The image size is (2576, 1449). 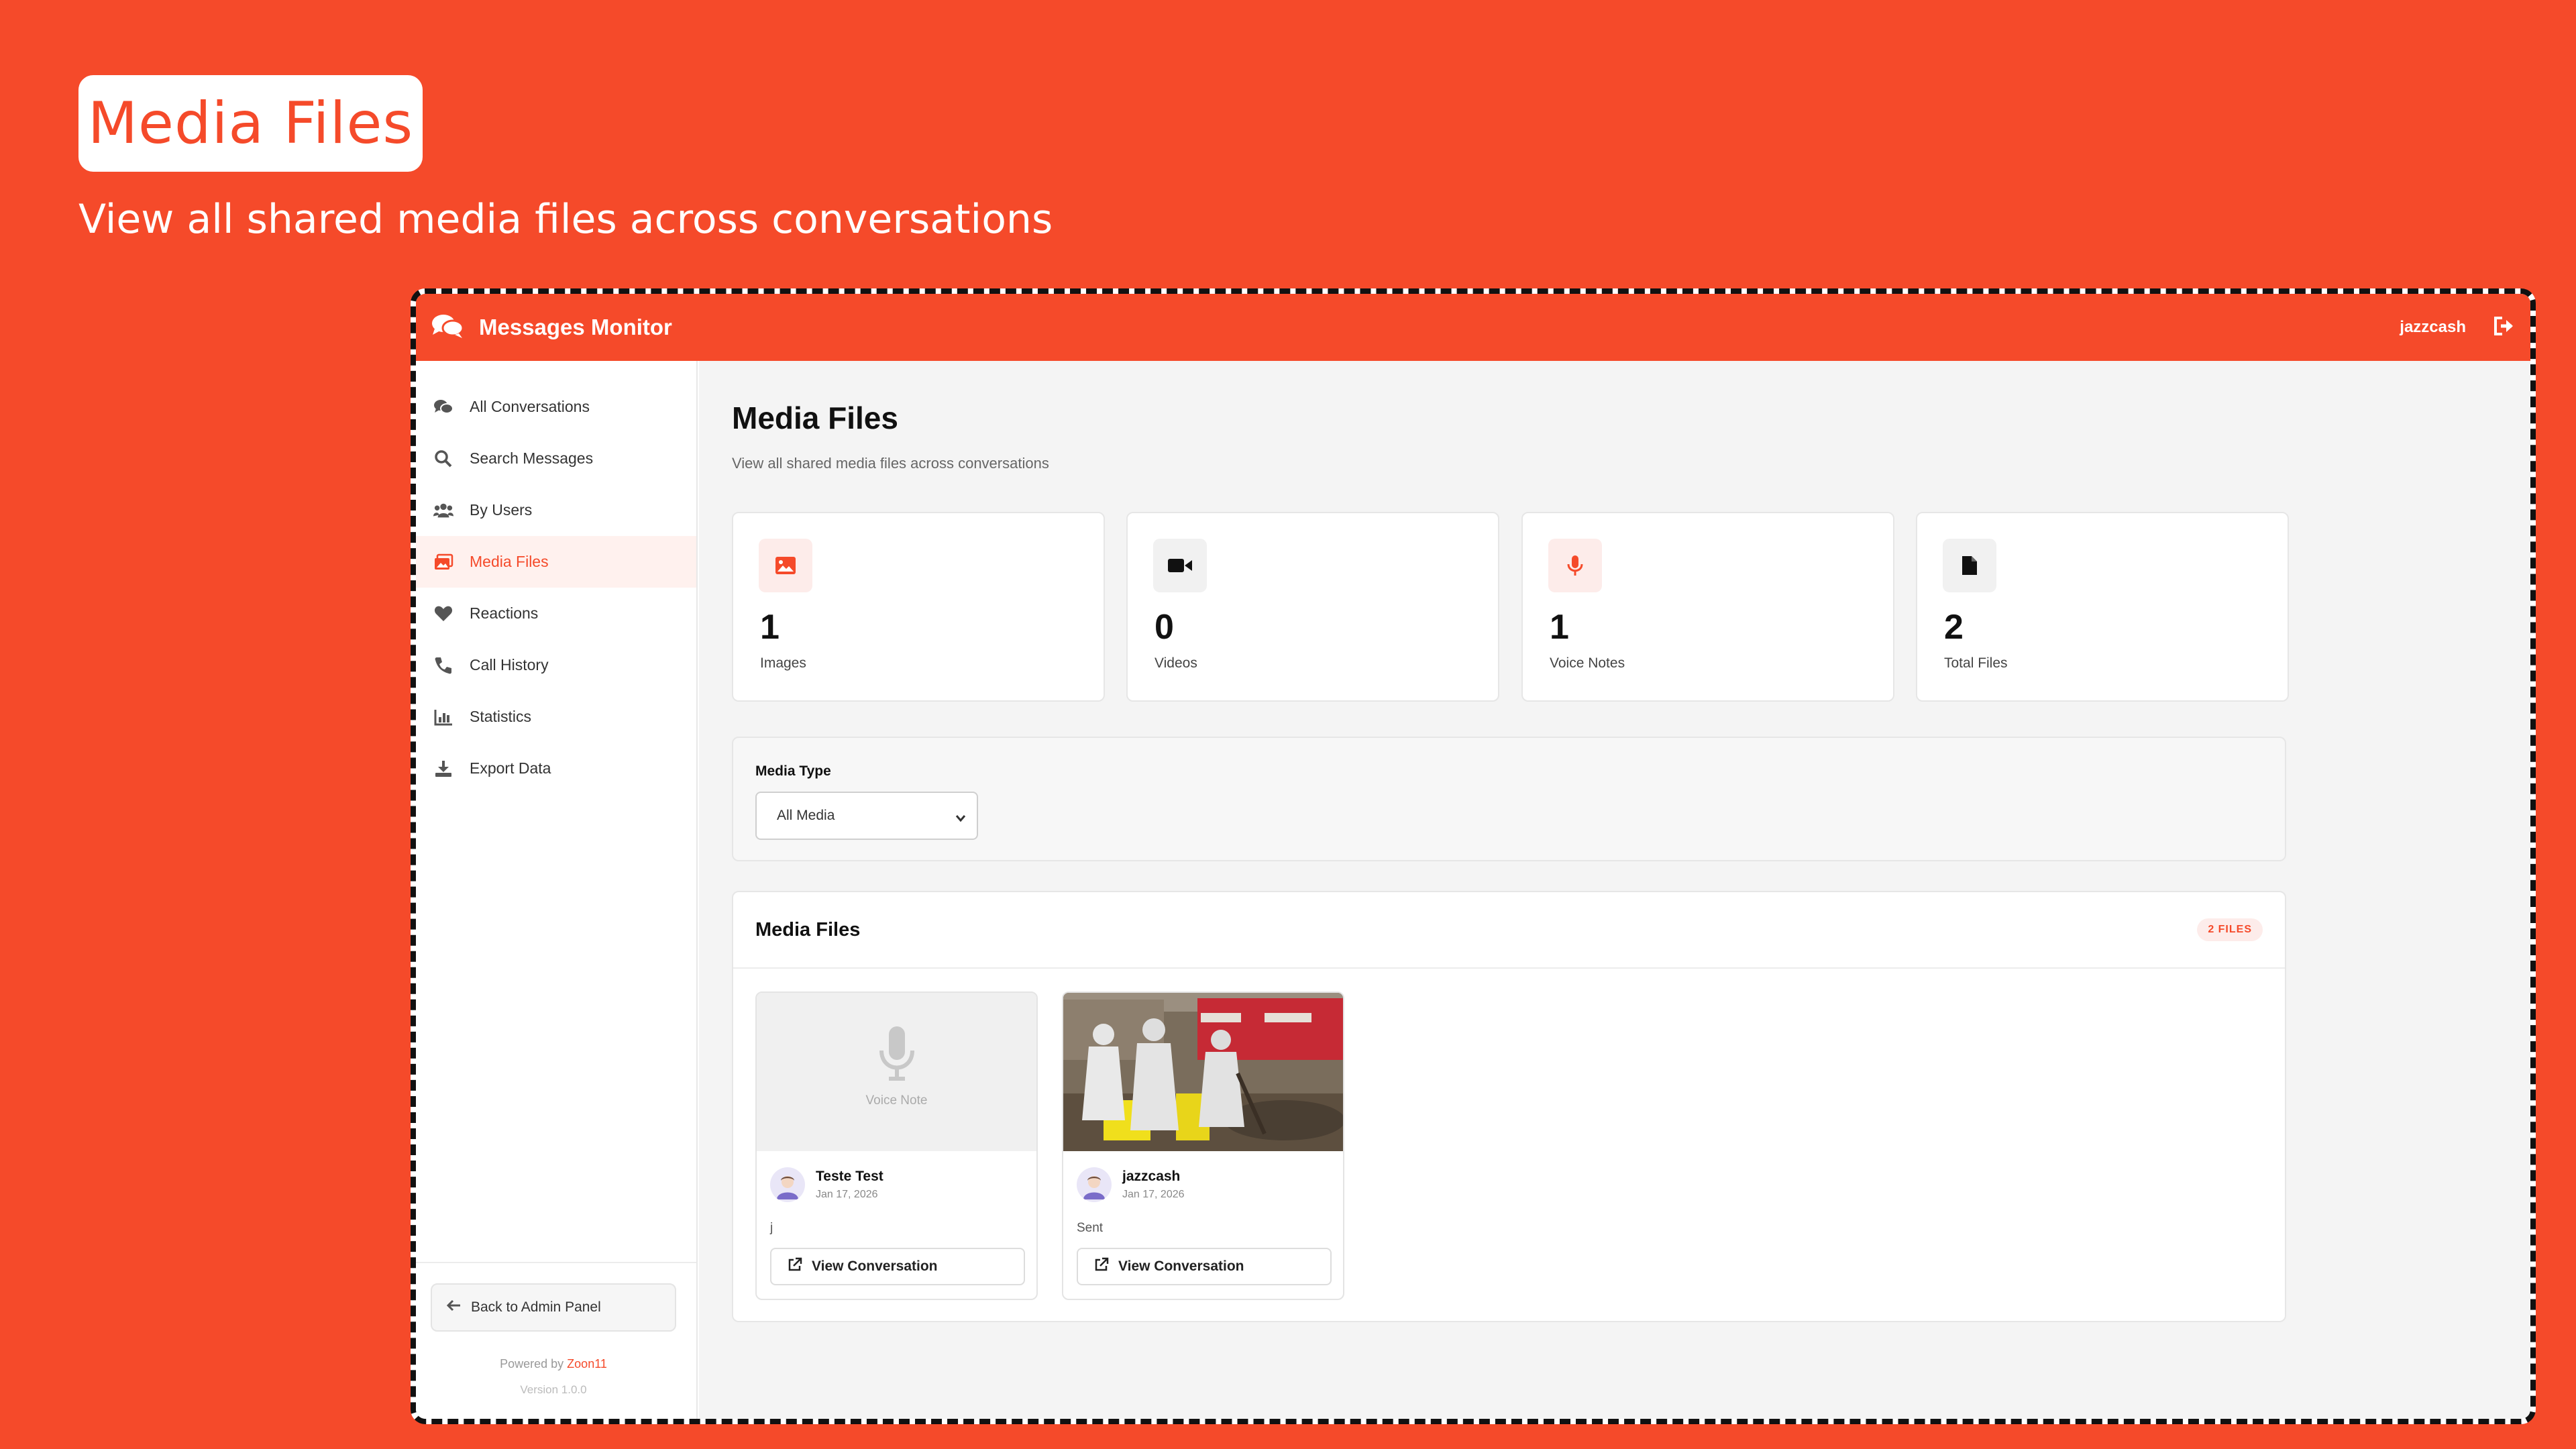 I want to click on image-icon, so click(x=785, y=565).